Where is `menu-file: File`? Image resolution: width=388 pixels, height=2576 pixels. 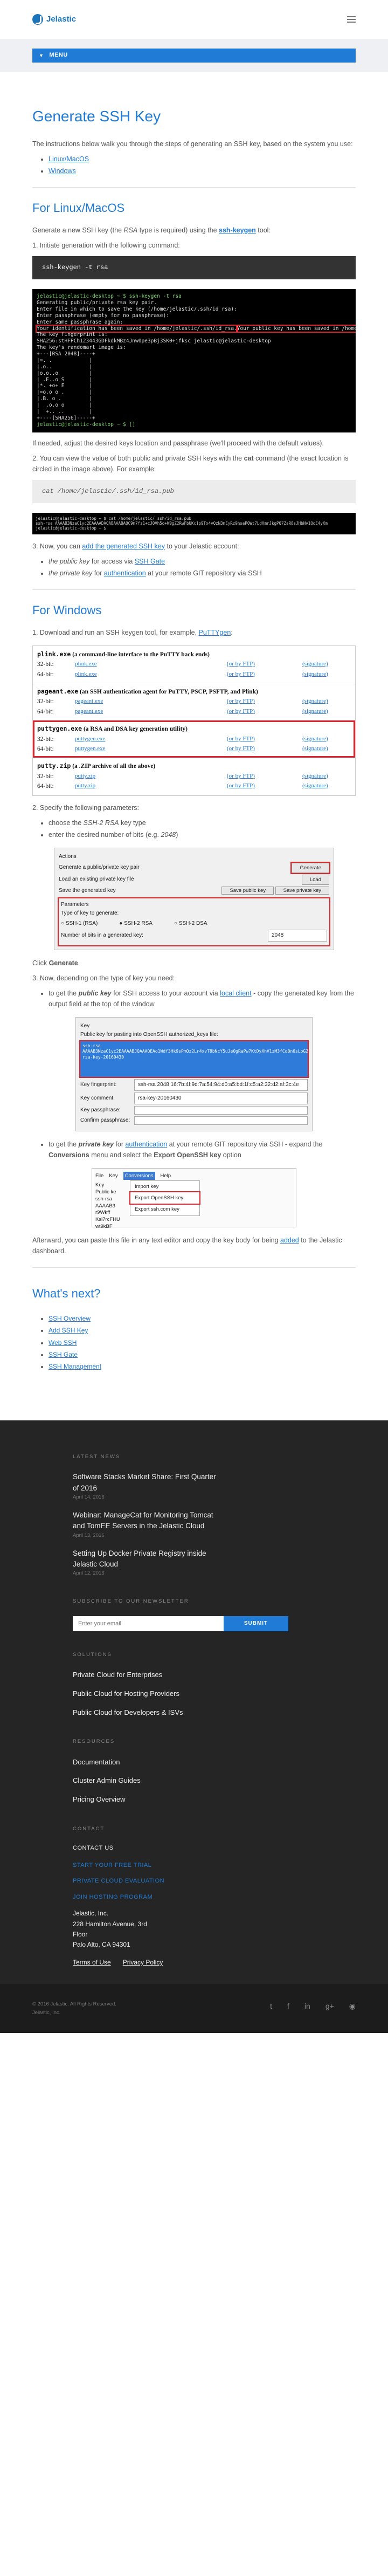 menu-file: File is located at coordinates (99, 1176).